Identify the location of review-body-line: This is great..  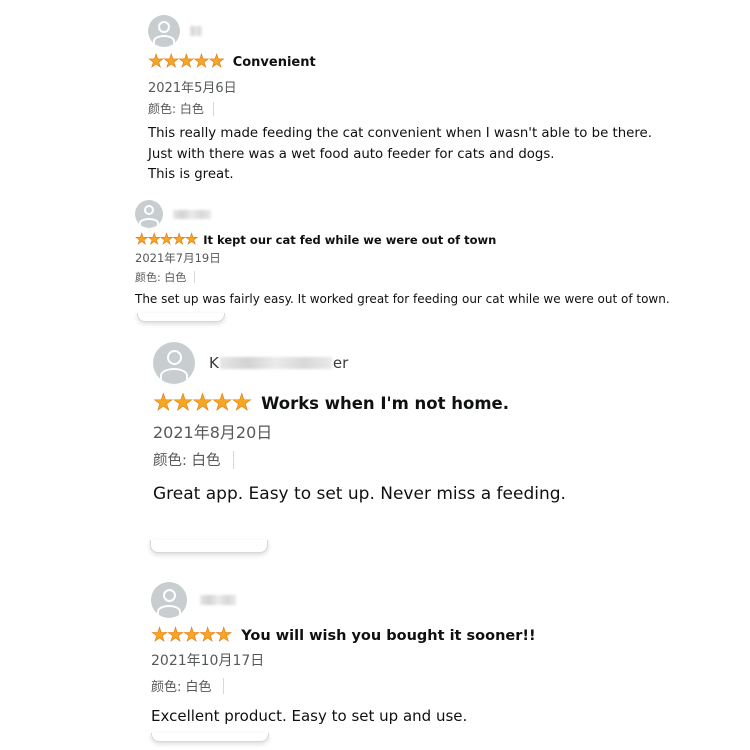
(191, 174).